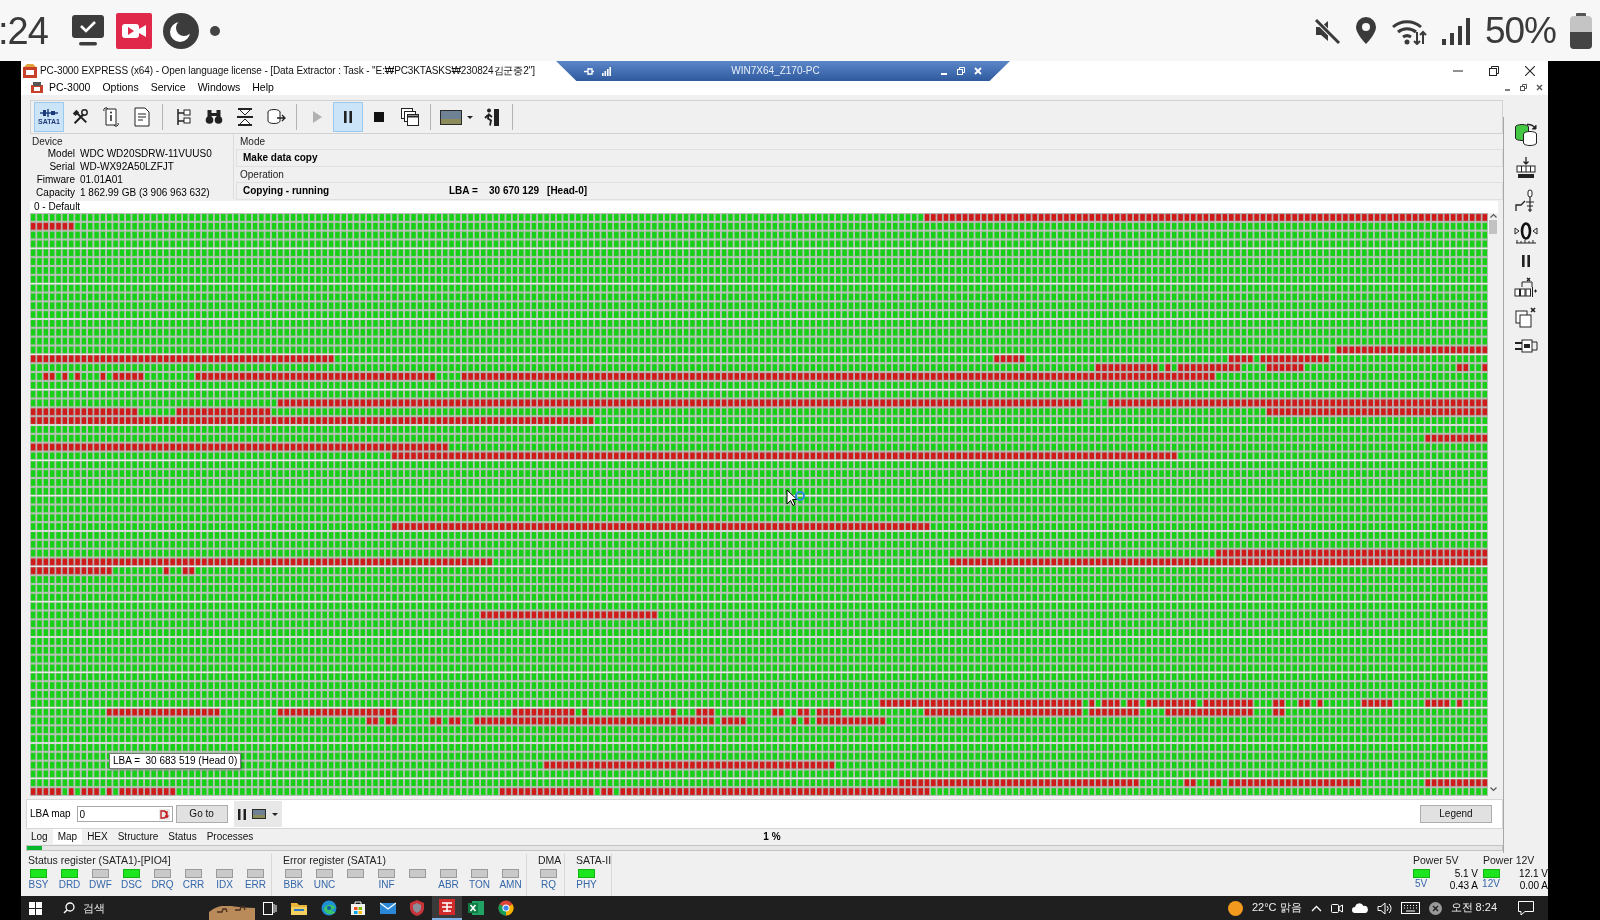 This screenshot has height=920, width=1600. I want to click on current-reading: 0.43 A, so click(1463, 886).